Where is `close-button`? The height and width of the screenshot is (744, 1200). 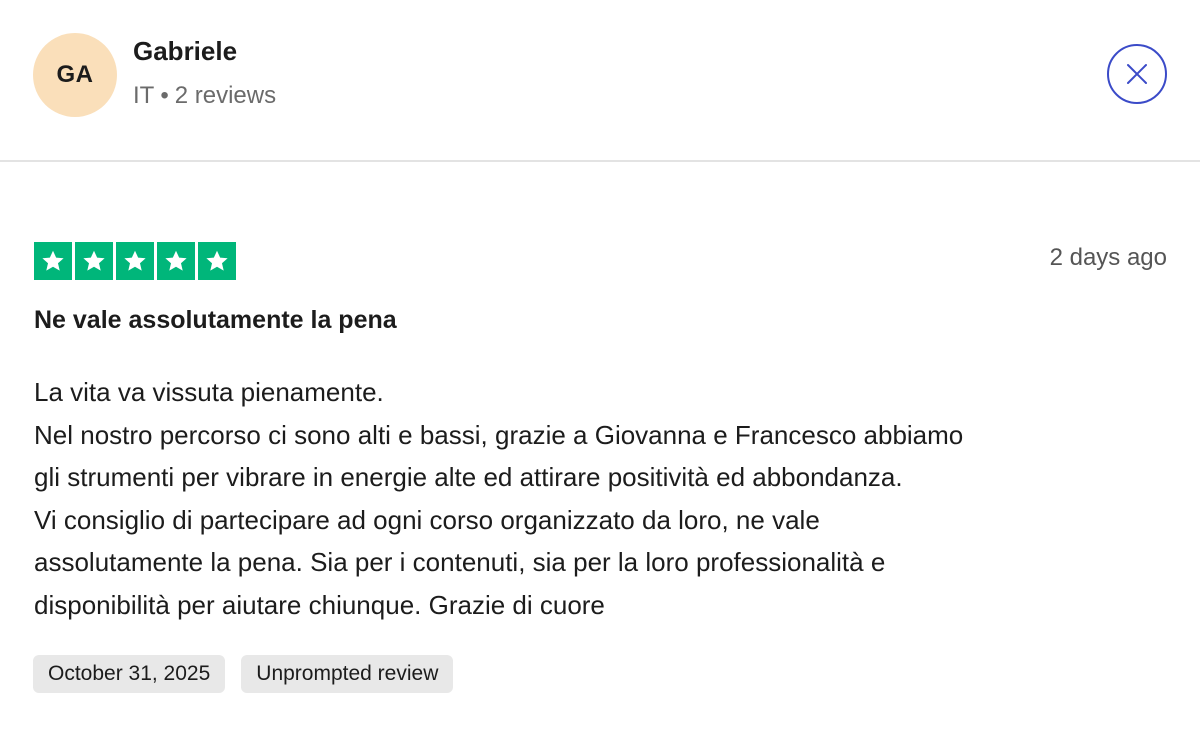
close-button is located at coordinates (1137, 74).